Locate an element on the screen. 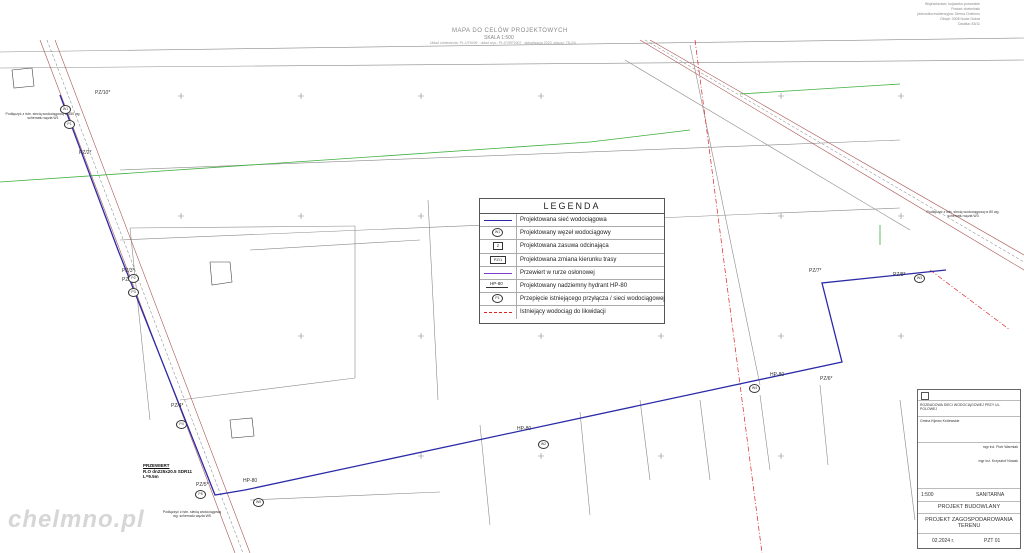  reconnection-icon-text: P1 is located at coordinates (497, 299).